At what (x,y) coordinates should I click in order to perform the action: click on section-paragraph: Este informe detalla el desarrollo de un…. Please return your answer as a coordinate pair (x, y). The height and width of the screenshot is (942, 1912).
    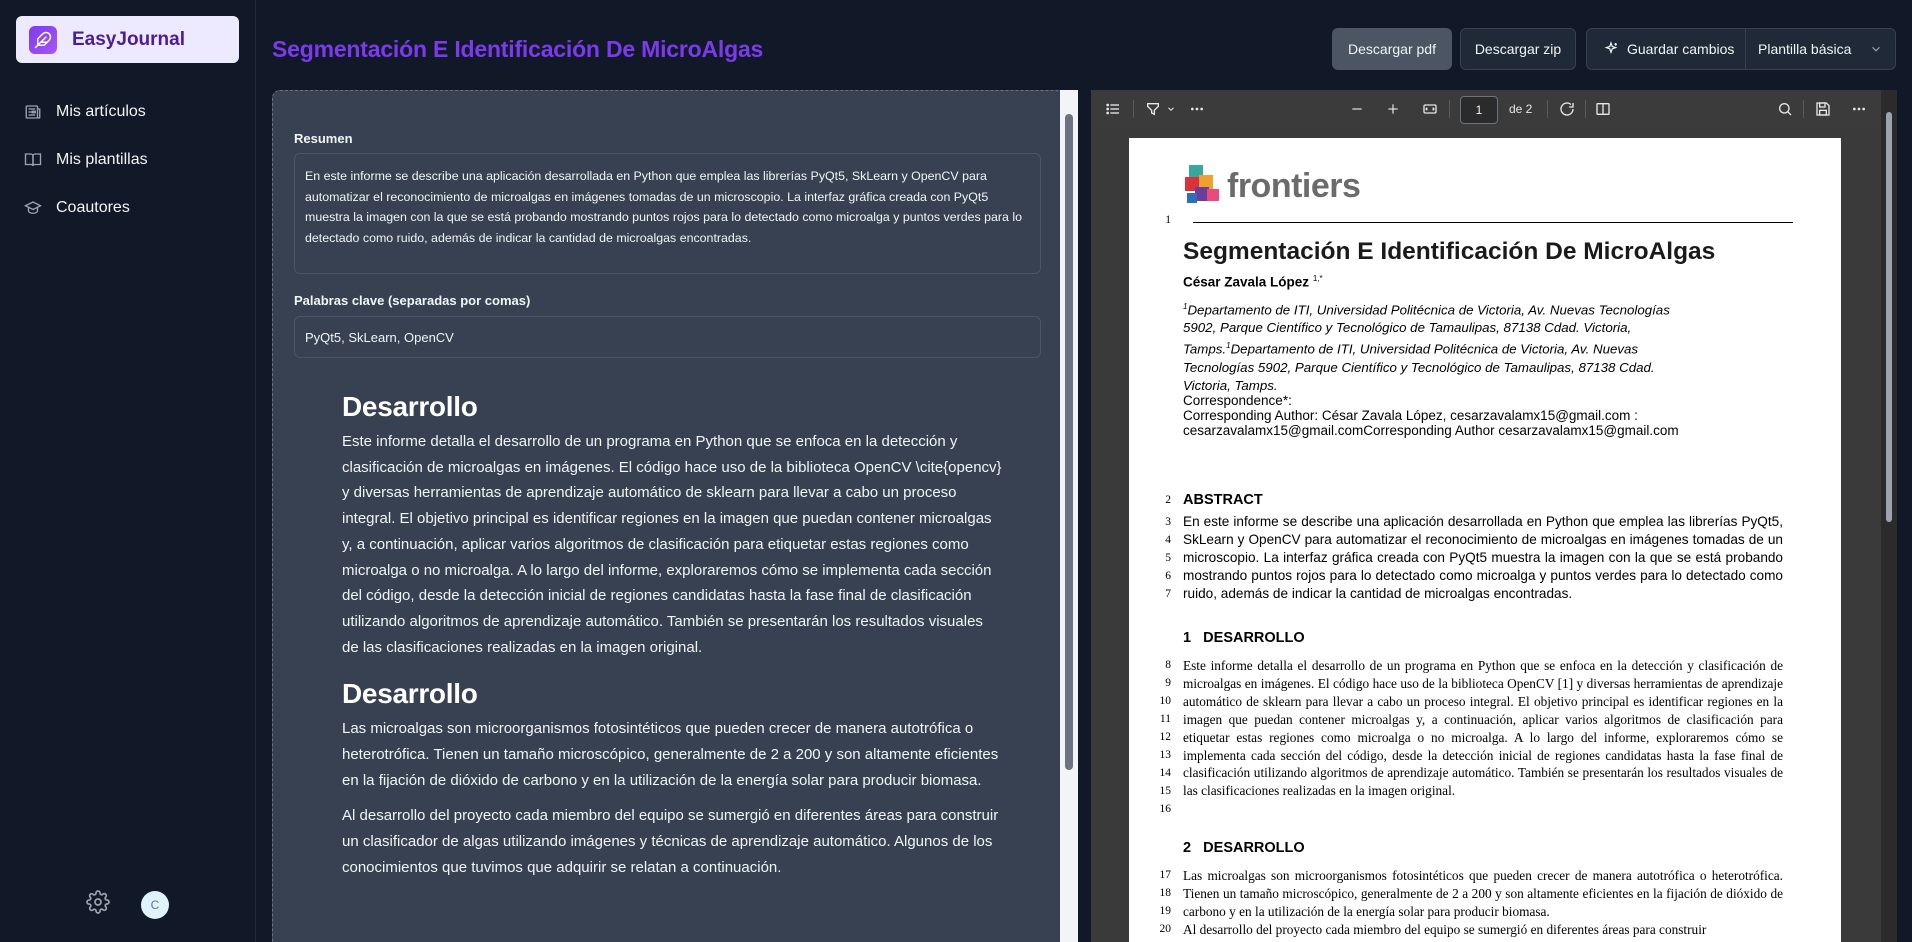
    Looking at the image, I should click on (672, 544).